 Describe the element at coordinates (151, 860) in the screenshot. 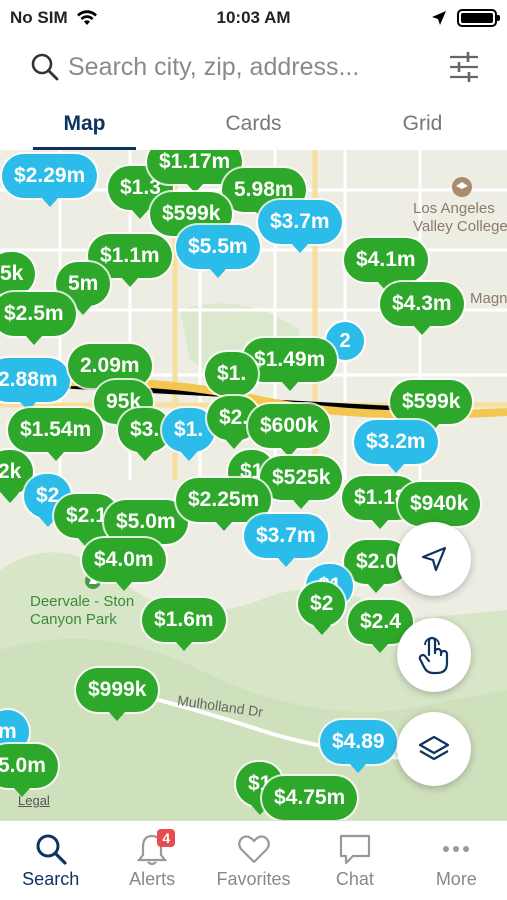

I see `nav-alerts: 4 Alerts` at that location.